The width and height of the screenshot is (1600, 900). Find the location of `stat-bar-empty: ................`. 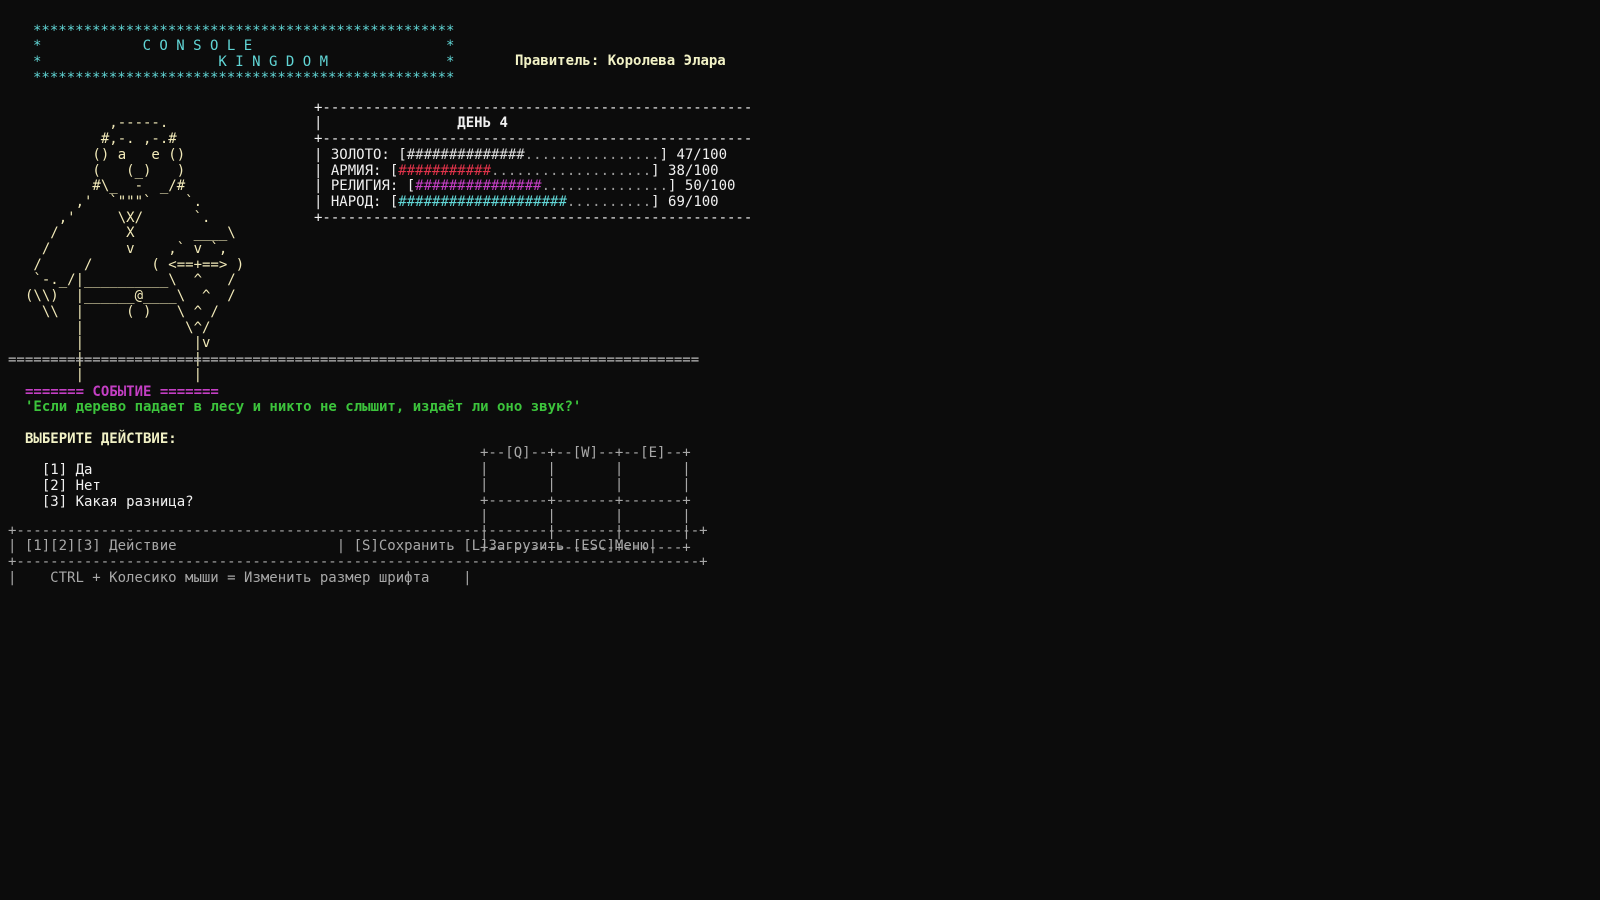

stat-bar-empty: ................ is located at coordinates (592, 154).